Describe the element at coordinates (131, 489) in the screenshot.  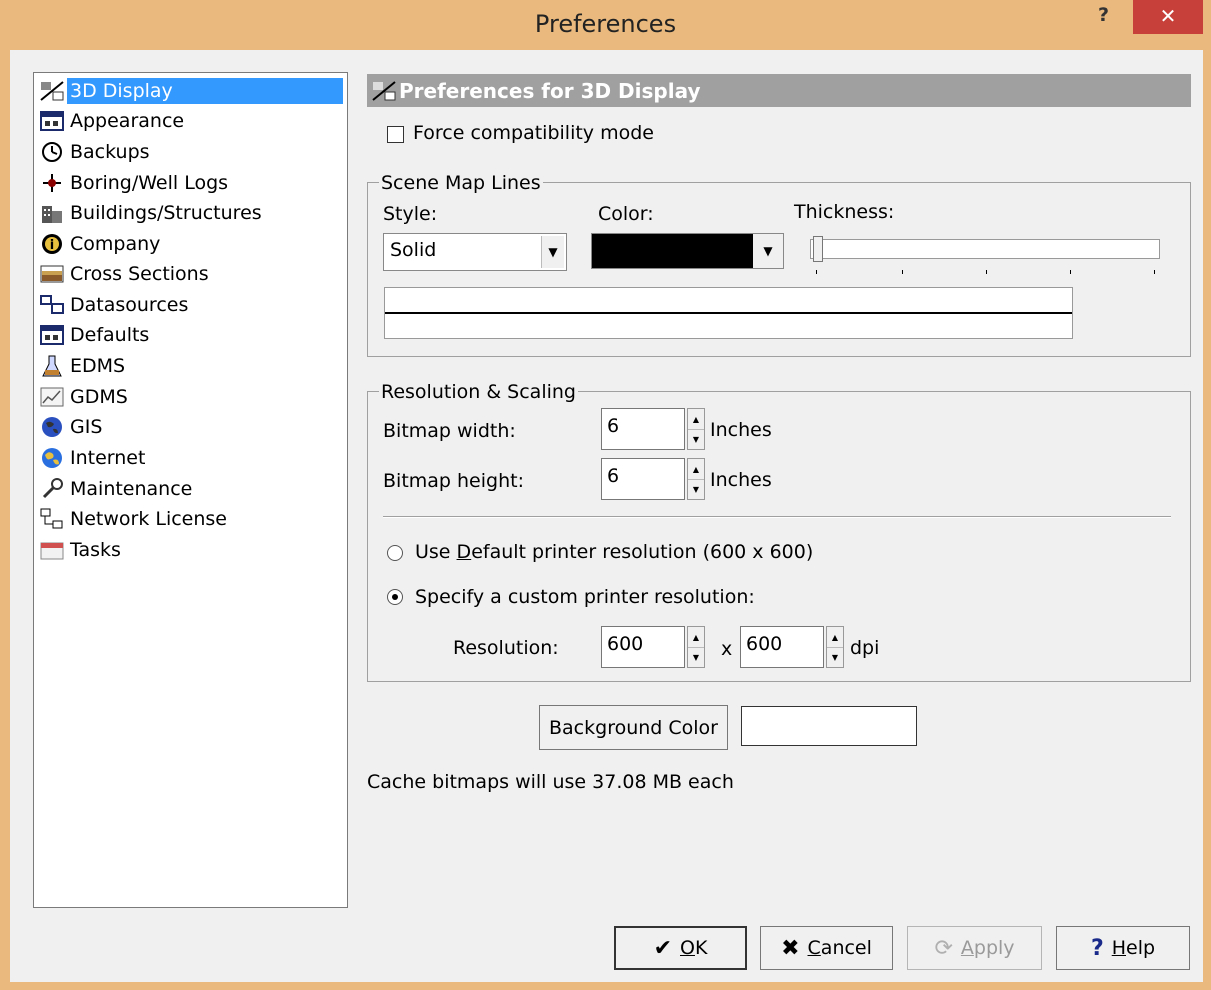
I see `nav-label: Maintenance` at that location.